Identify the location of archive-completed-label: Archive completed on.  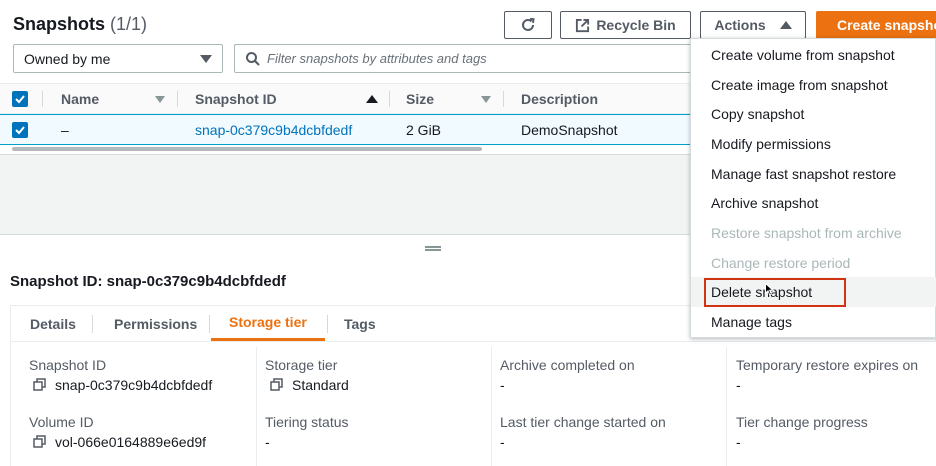
(567, 365).